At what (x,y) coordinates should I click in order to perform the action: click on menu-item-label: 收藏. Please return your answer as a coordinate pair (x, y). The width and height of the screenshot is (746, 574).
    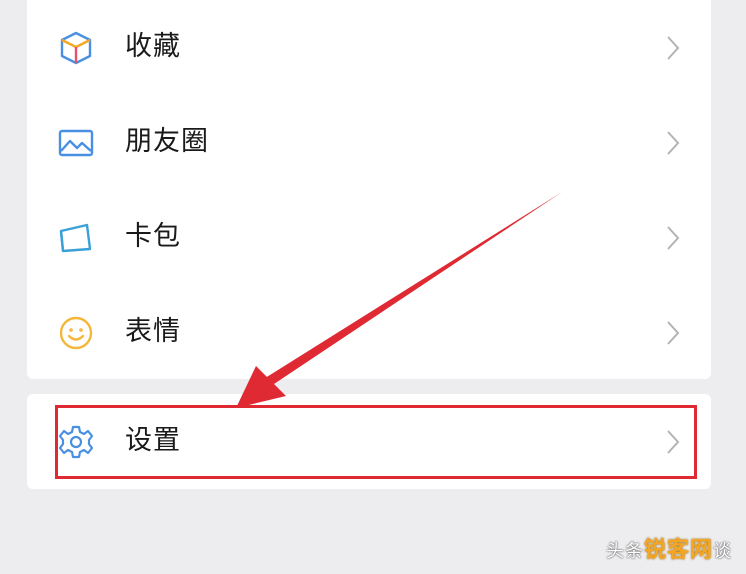
    Looking at the image, I should click on (153, 46).